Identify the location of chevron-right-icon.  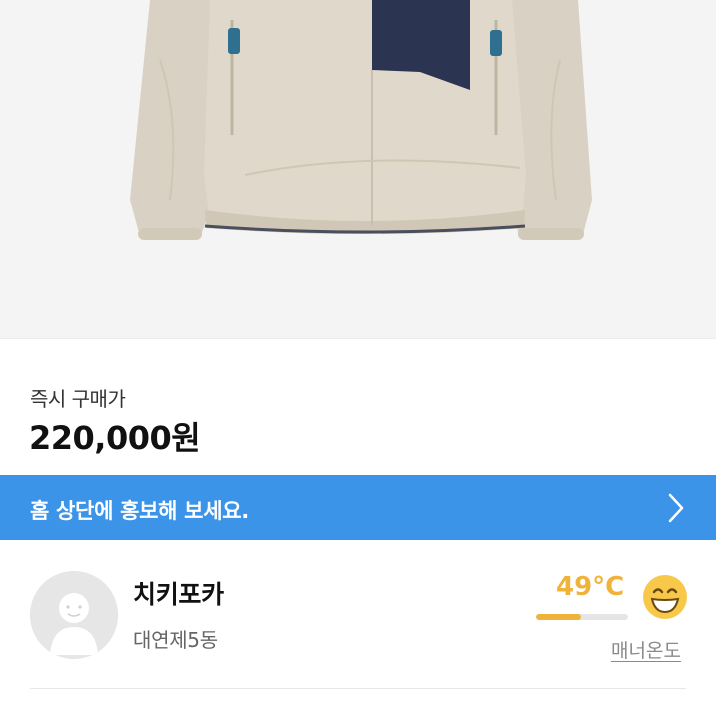
(676, 508).